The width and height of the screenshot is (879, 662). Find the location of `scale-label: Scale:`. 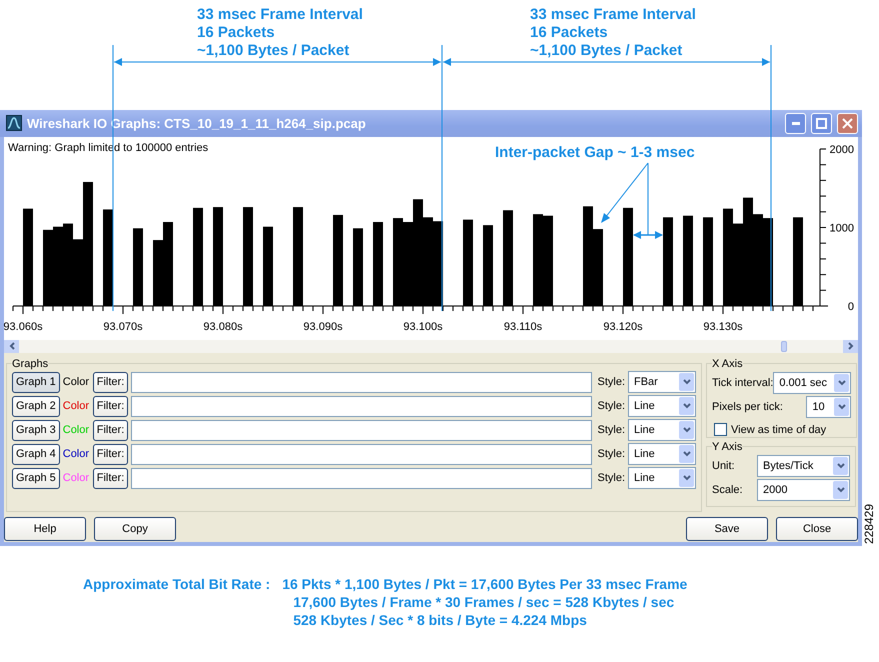

scale-label: Scale: is located at coordinates (727, 490).